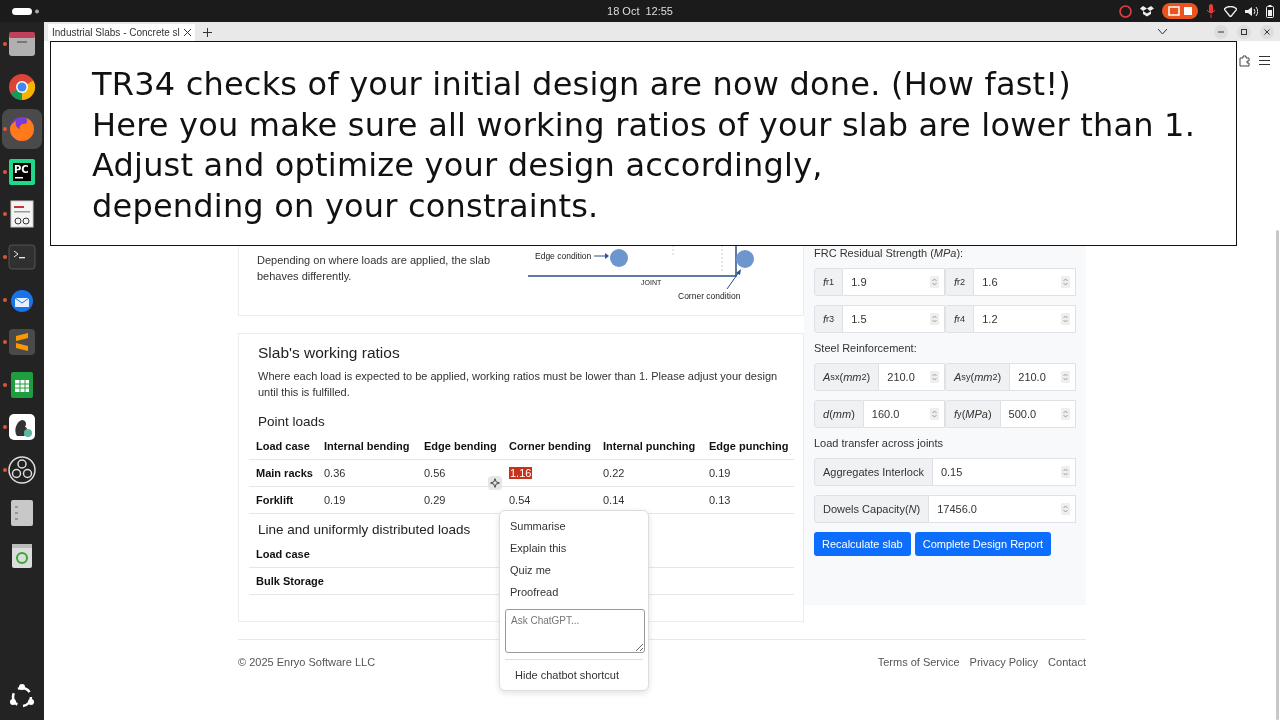 The image size is (1280, 720). Describe the element at coordinates (983, 544) in the screenshot. I see `action-button: Complete Design Report` at that location.